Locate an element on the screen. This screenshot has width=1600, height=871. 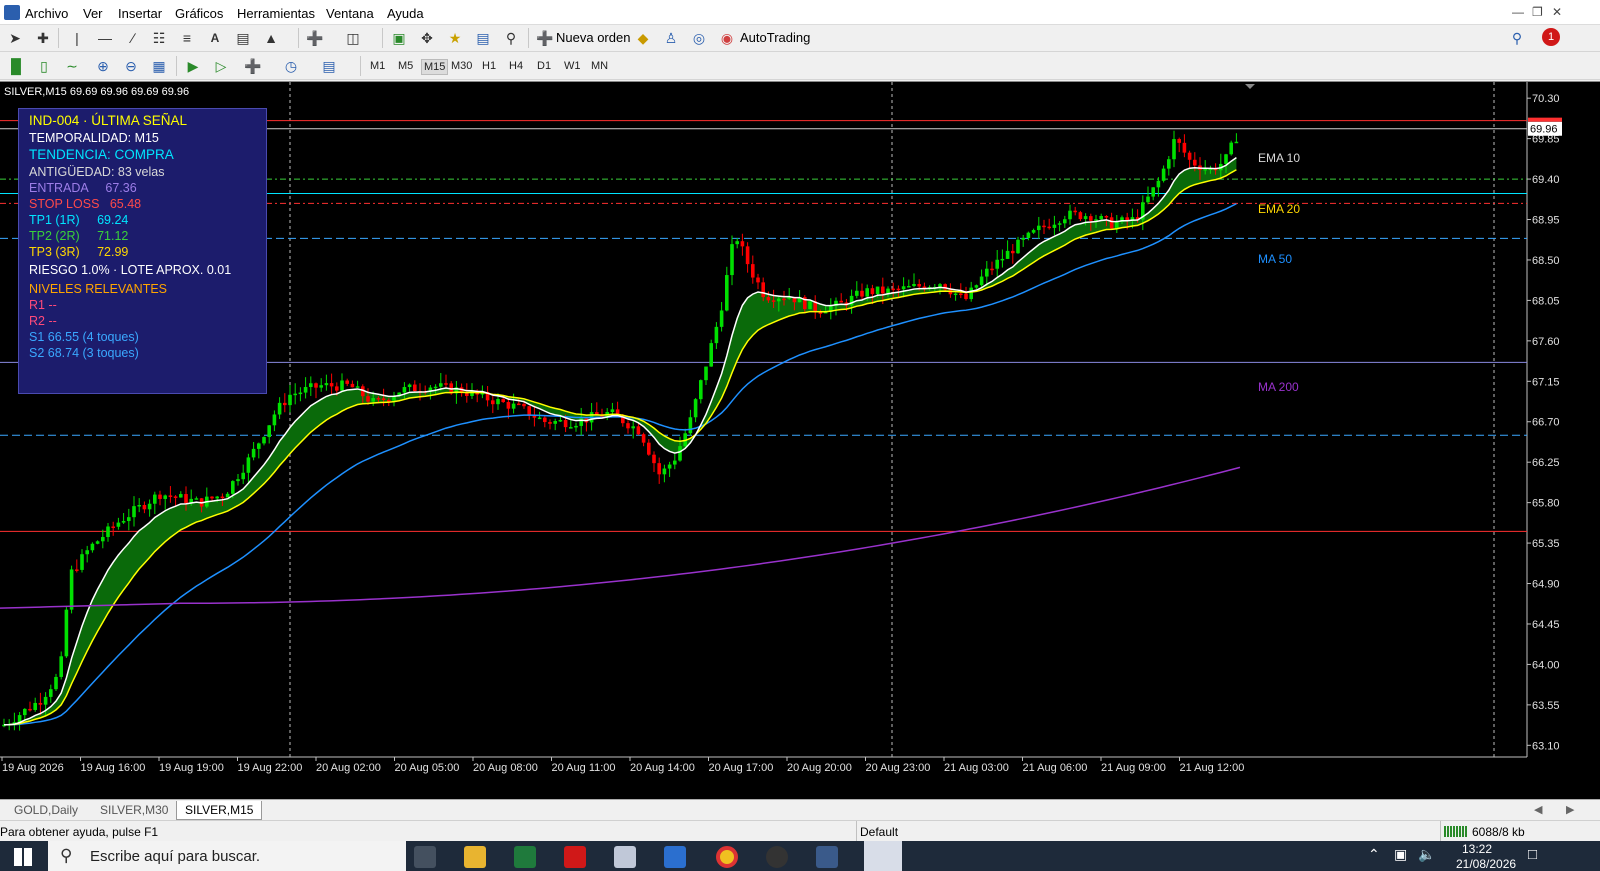
candlestick-icon: ▯ is located at coordinates (44, 66).